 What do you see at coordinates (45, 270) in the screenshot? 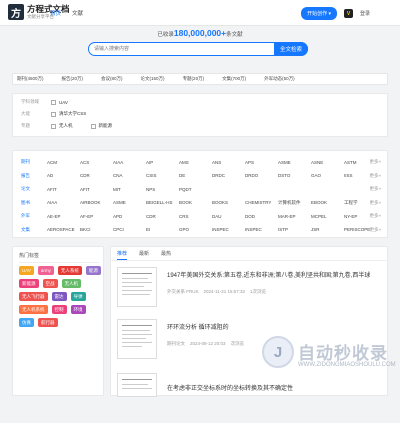
I see `hot-tag: army` at bounding box center [45, 270].